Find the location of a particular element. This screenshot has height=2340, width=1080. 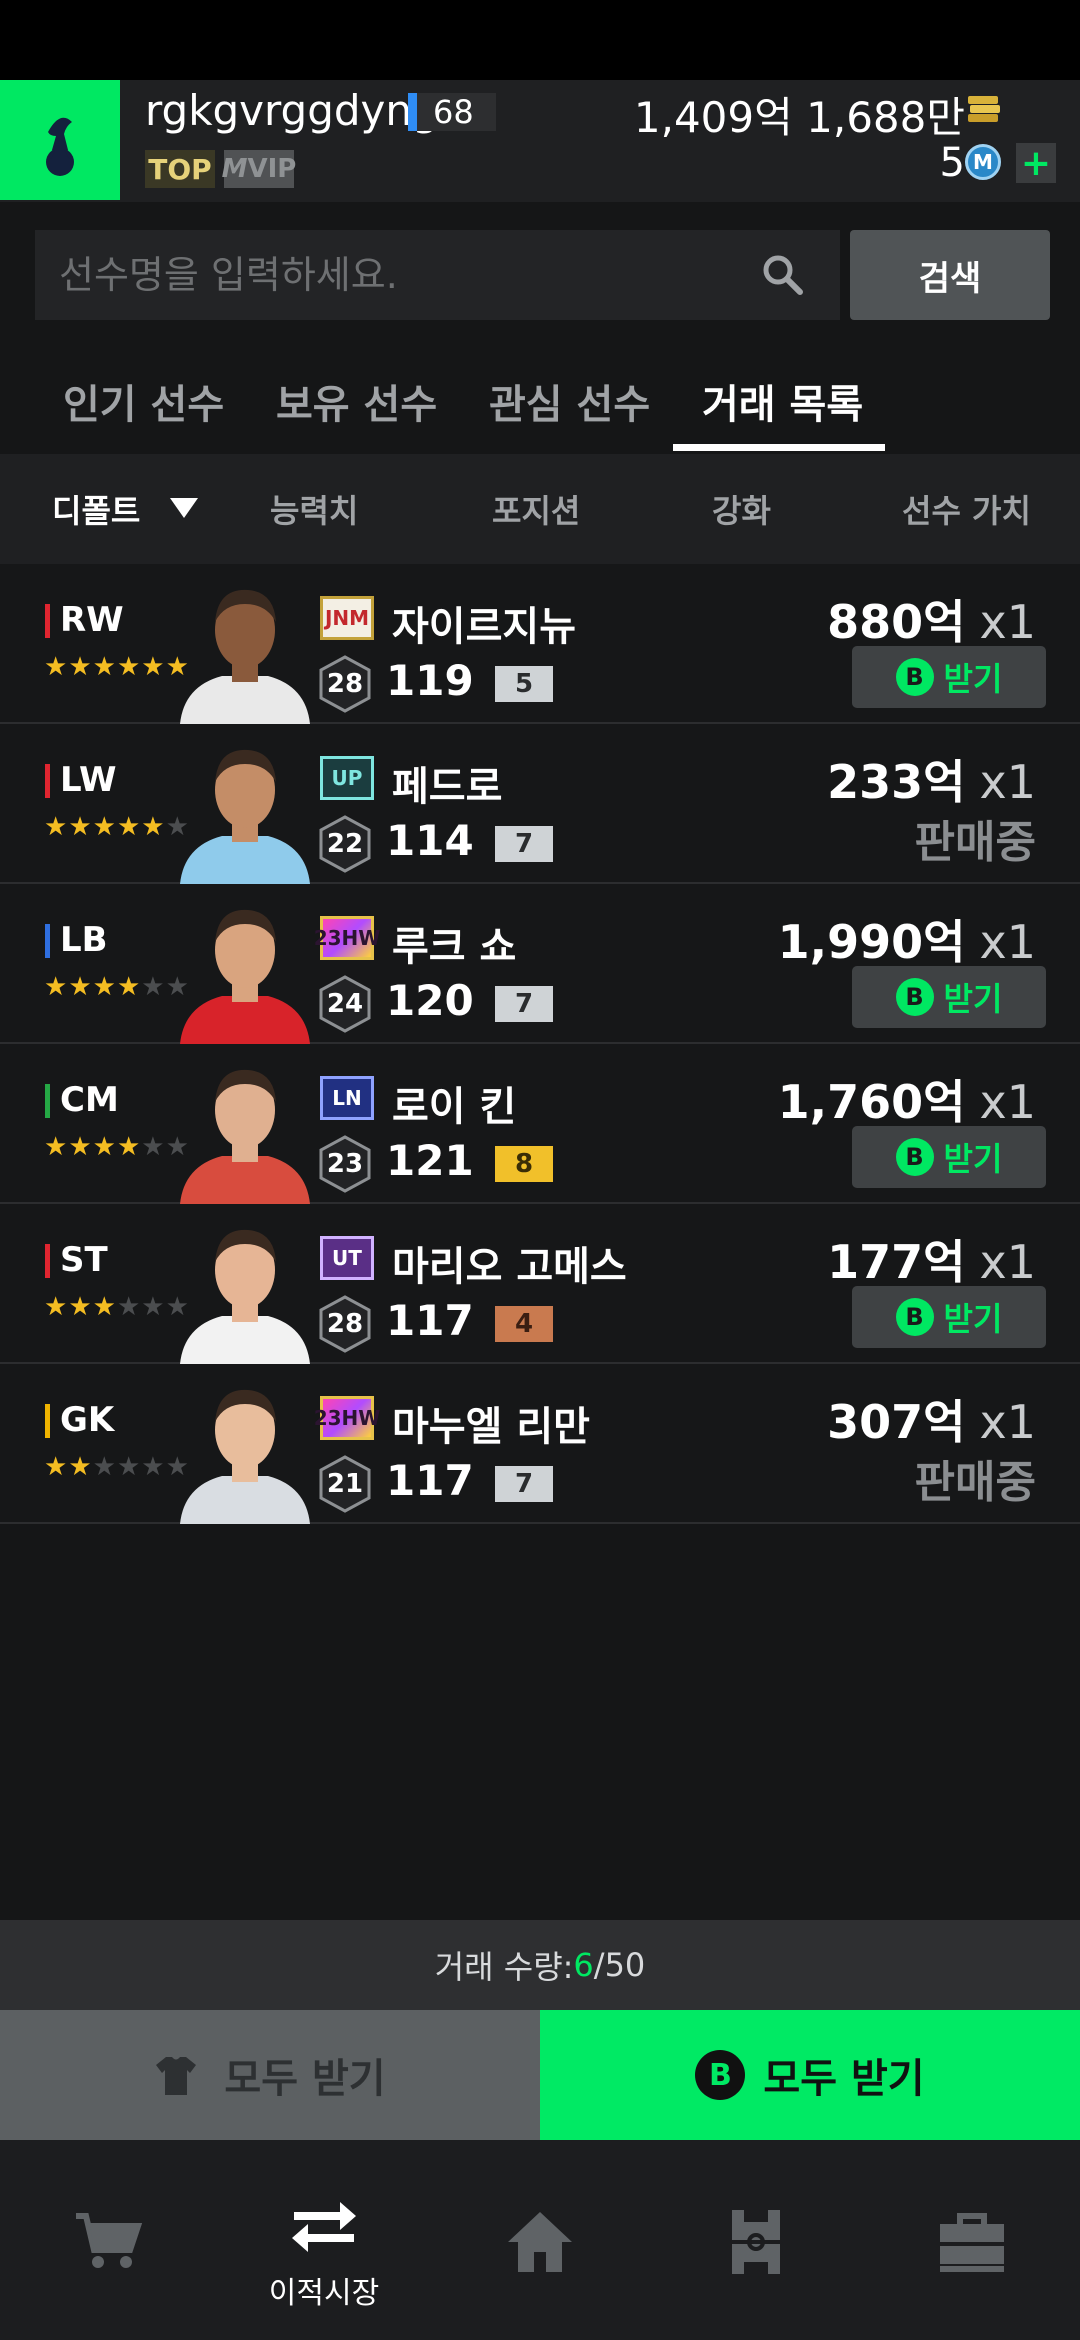

season-badge: UT is located at coordinates (347, 1258).